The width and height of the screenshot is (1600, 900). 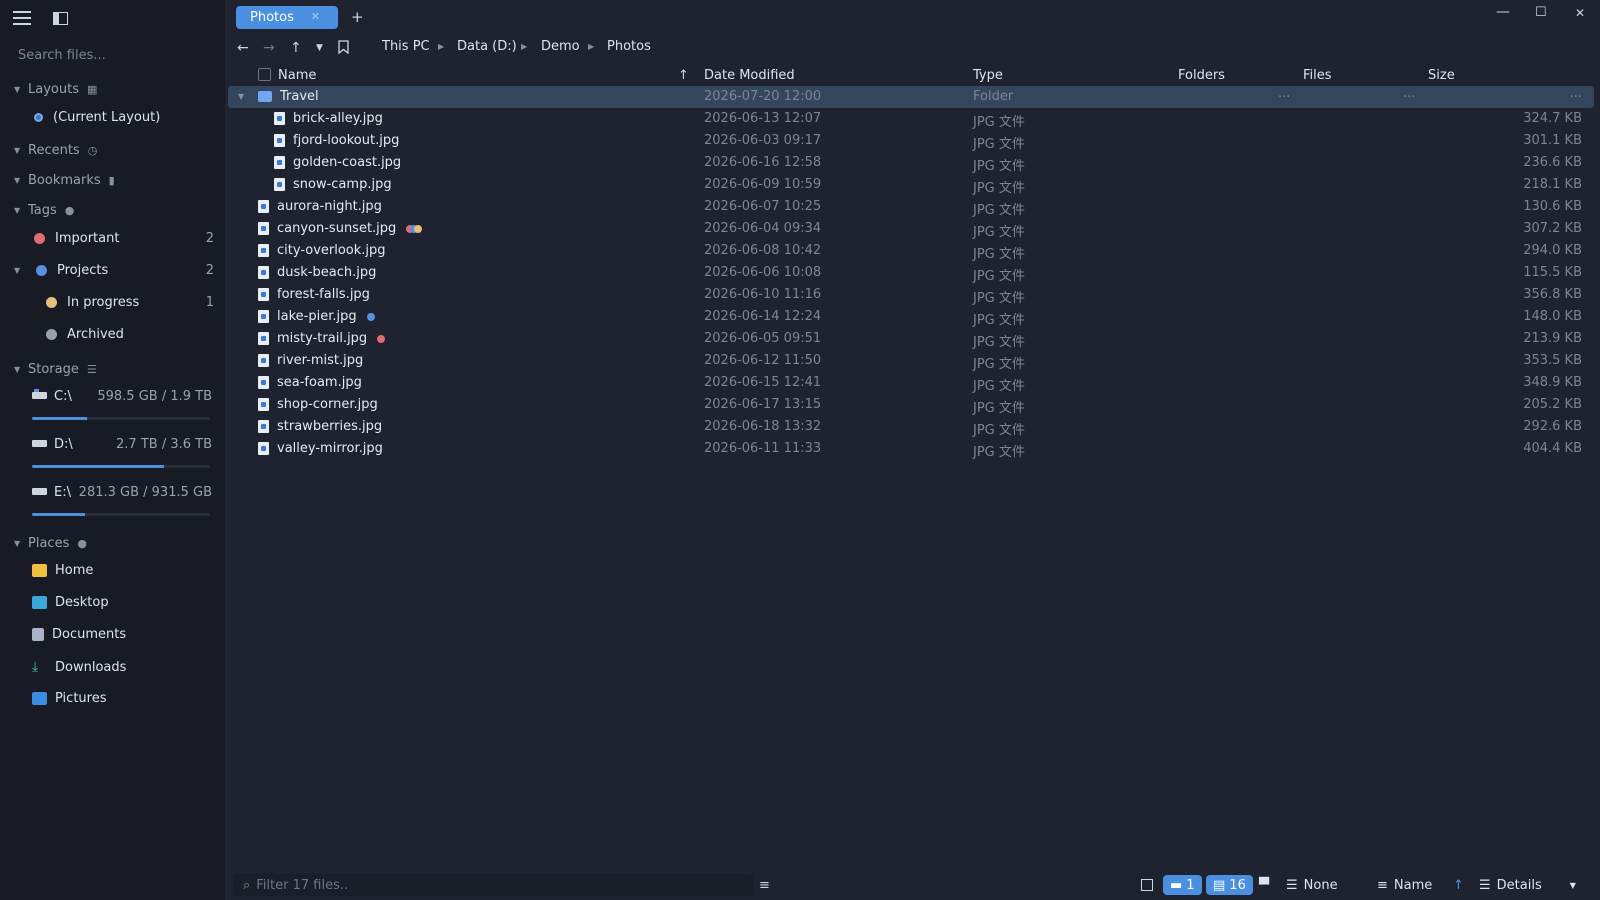 What do you see at coordinates (328, 118) in the screenshot?
I see `row-name: brick-alley.jpg` at bounding box center [328, 118].